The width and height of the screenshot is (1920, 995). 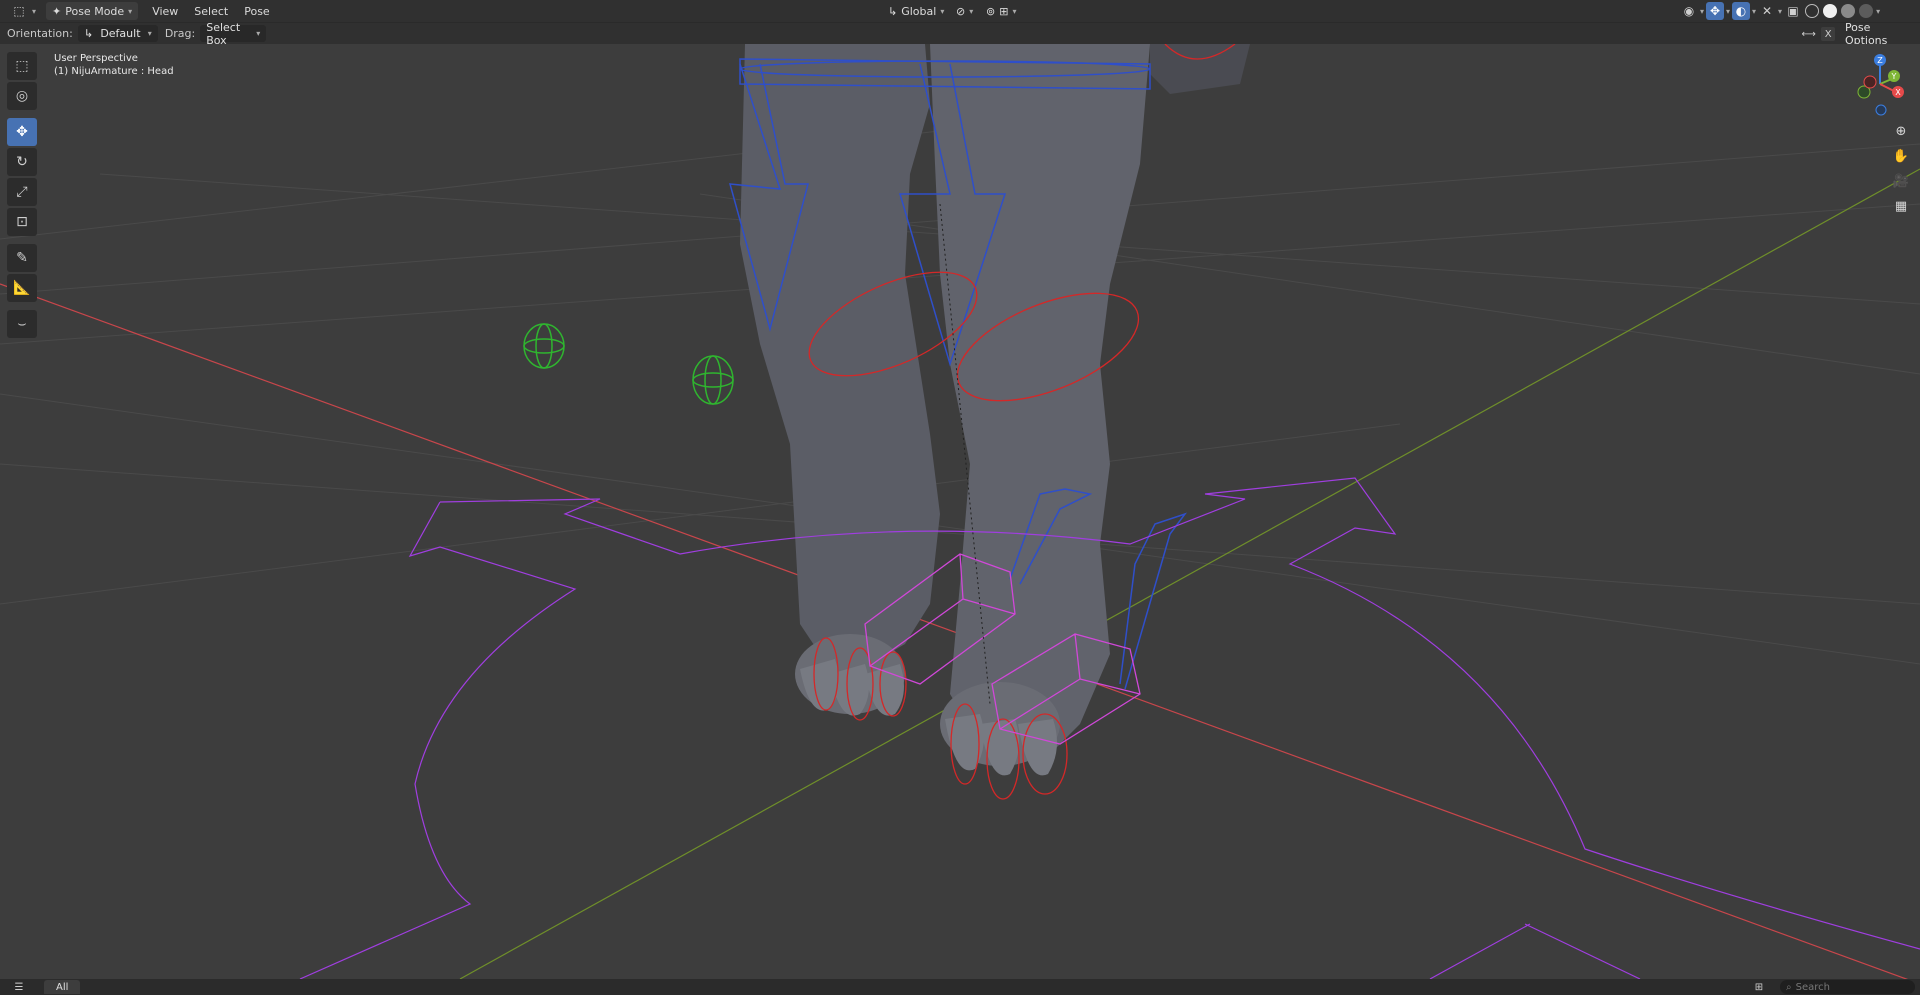 I want to click on measure-tool: 📐, so click(x=22, y=288).